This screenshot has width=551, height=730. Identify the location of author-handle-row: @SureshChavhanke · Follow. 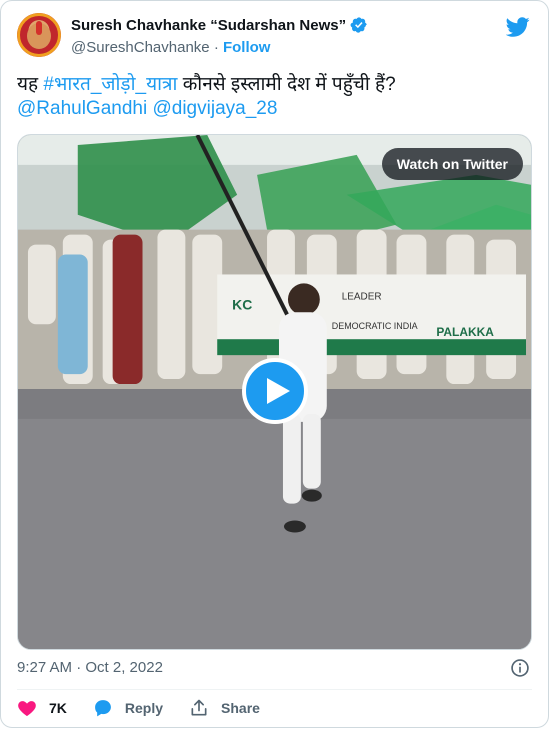
(170, 47).